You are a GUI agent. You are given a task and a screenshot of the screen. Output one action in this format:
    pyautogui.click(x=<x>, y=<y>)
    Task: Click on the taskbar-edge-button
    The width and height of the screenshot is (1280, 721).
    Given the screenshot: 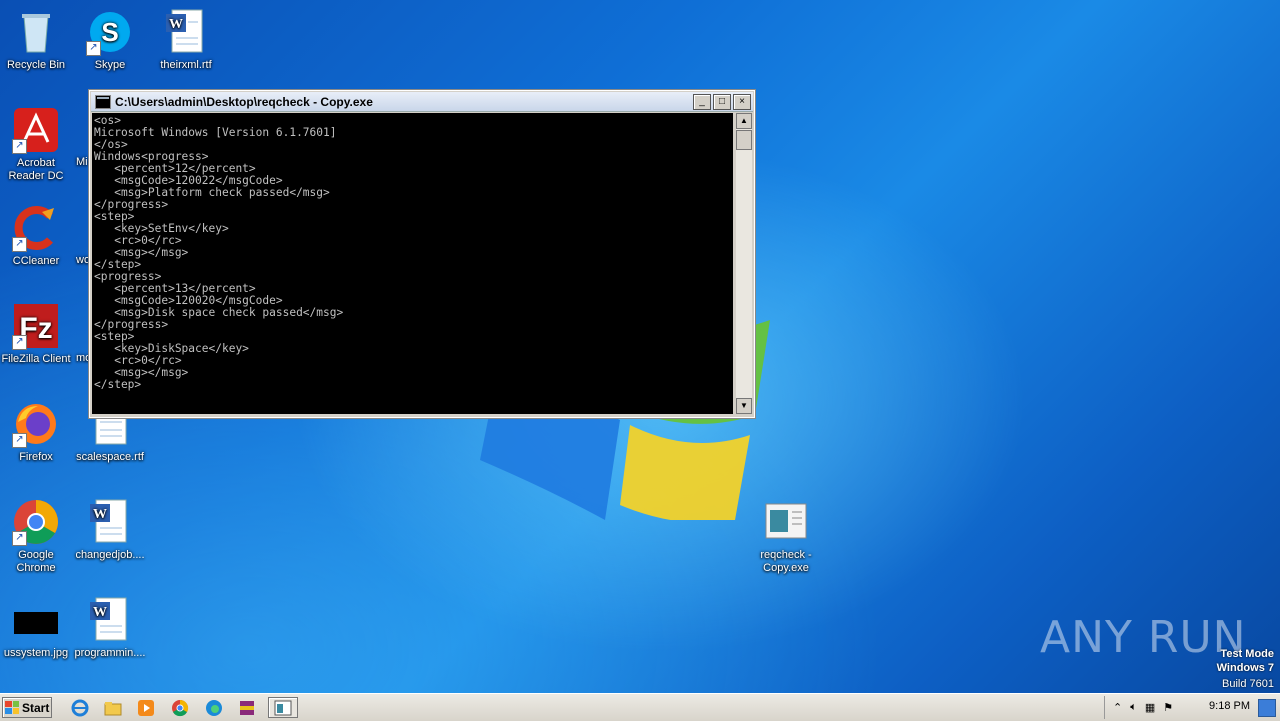 What is the action you would take?
    pyautogui.click(x=214, y=707)
    